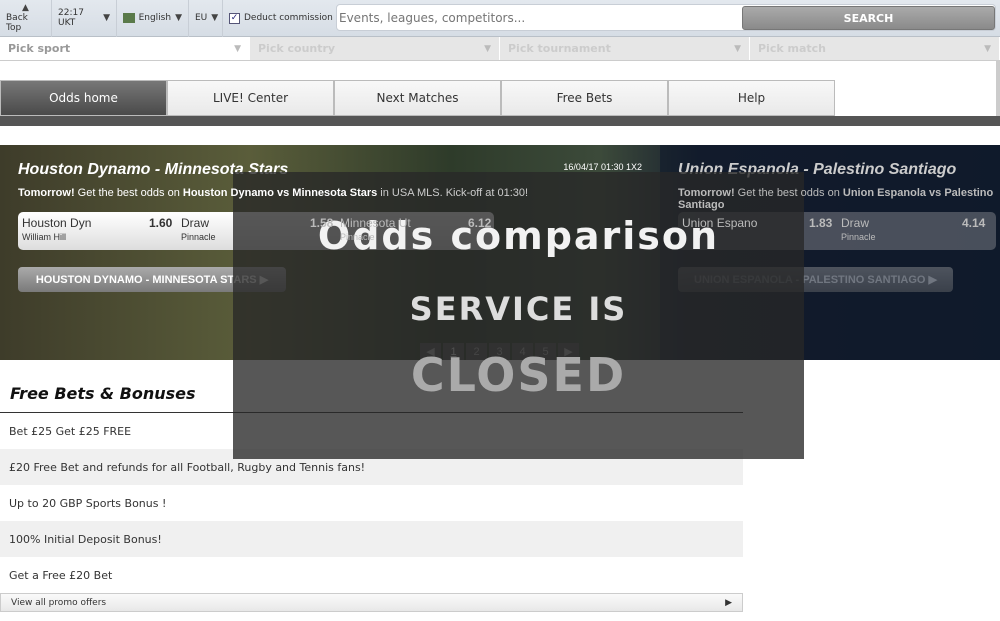  Describe the element at coordinates (480, 223) in the screenshot. I see `away-odds: 6.12` at that location.